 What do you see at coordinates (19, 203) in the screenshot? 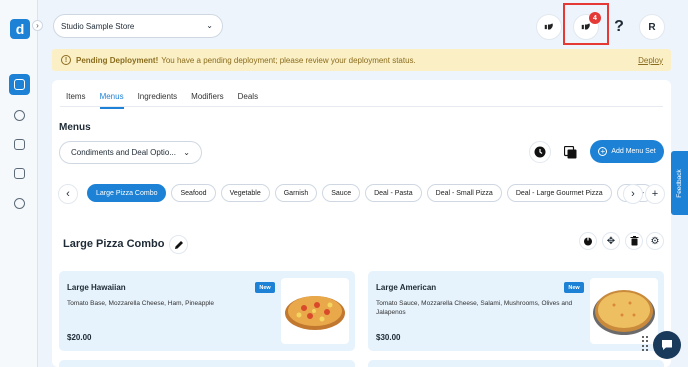
I see `sidebar-item-integrations` at bounding box center [19, 203].